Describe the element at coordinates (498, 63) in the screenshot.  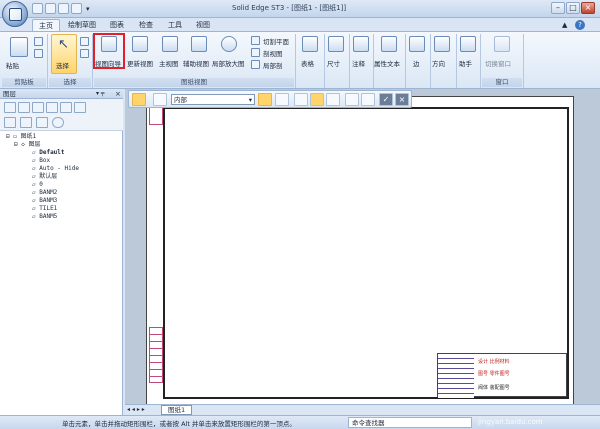
I see `switch-window-button: 切换窗口` at that location.